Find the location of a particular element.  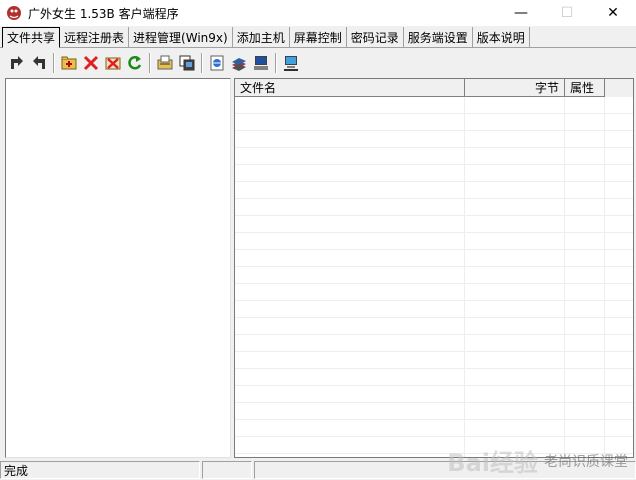

computer-icon is located at coordinates (261, 63).